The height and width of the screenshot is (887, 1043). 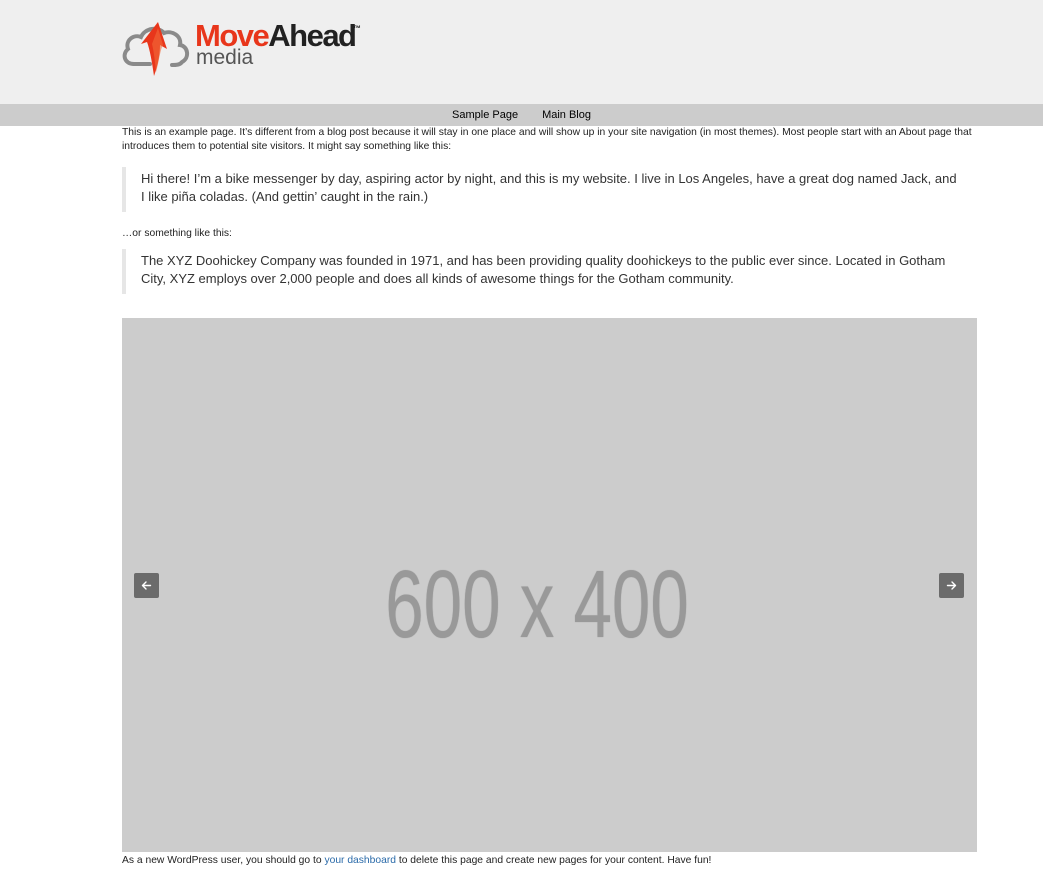 I want to click on site-logo: MoveAhead ™ media, so click(x=242, y=49).